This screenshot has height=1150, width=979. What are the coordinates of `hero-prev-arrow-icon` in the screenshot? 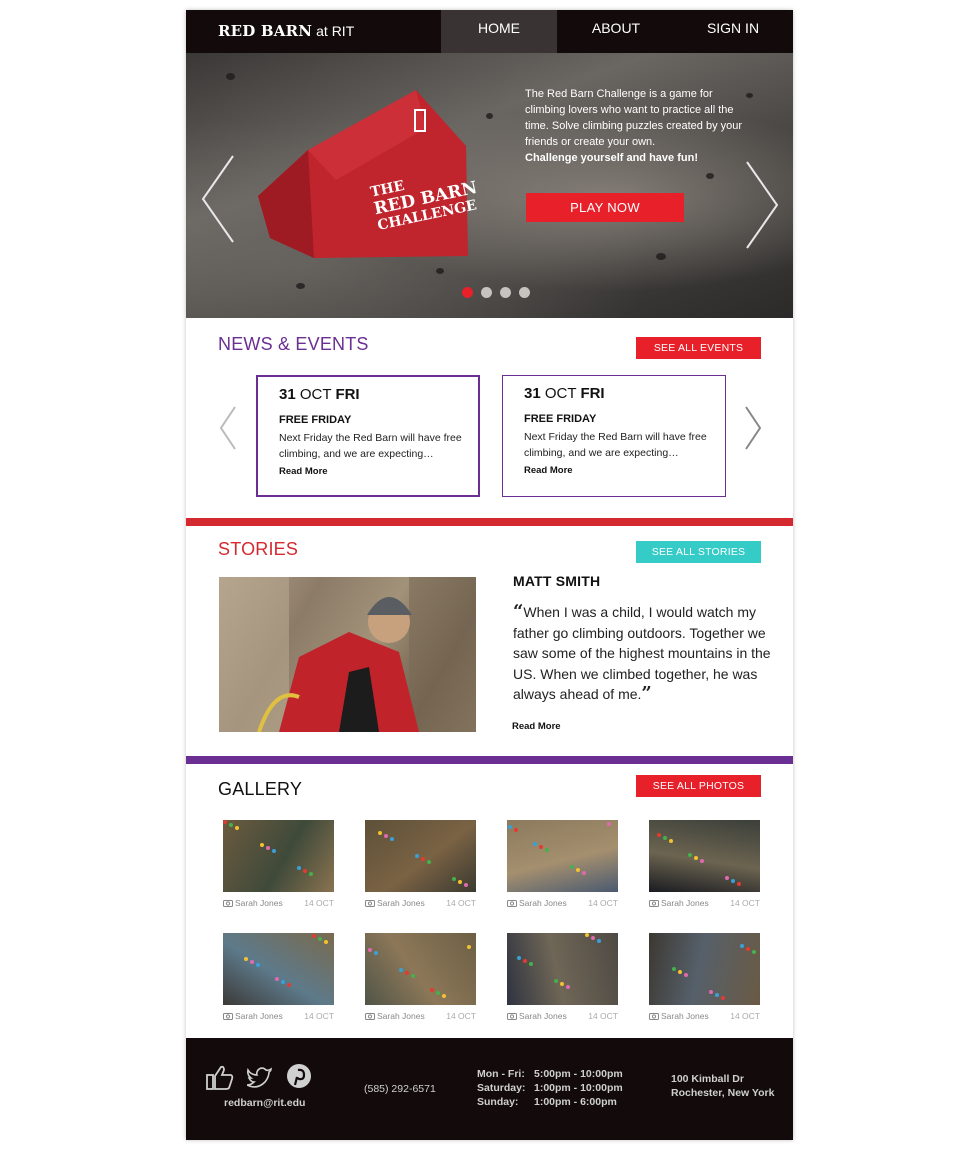 It's located at (218, 199).